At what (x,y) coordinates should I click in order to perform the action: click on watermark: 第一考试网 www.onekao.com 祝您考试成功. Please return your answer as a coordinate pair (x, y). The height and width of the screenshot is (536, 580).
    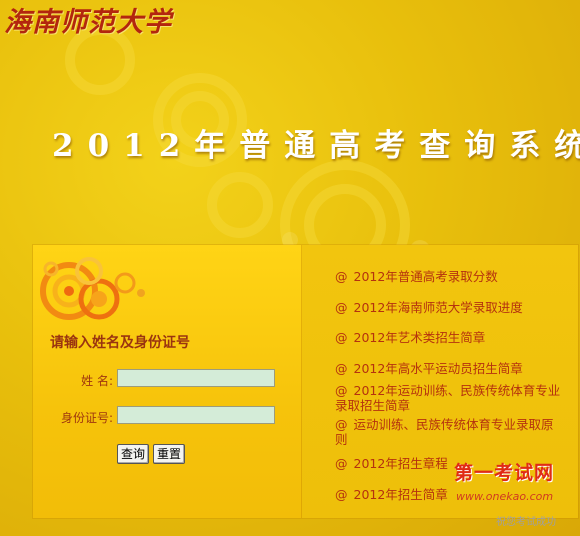
    Looking at the image, I should click on (511, 494).